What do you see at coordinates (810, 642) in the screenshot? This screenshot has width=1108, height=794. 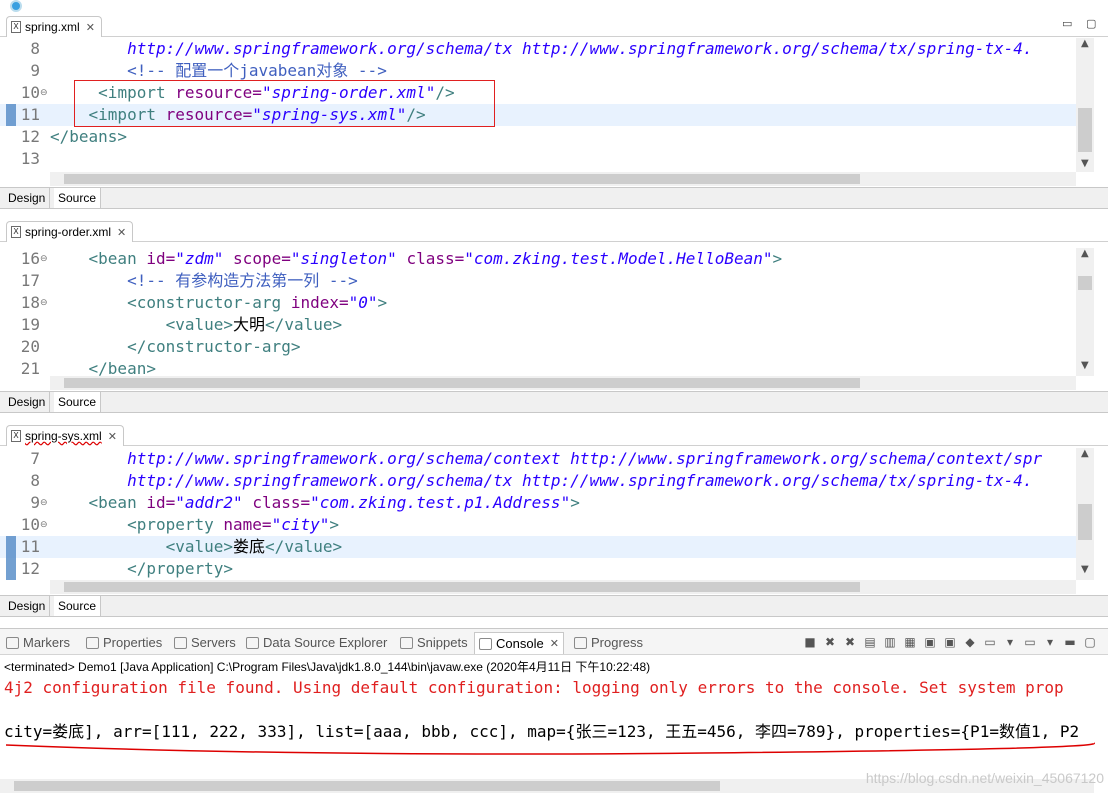 I see `terminate-icon: ■` at bounding box center [810, 642].